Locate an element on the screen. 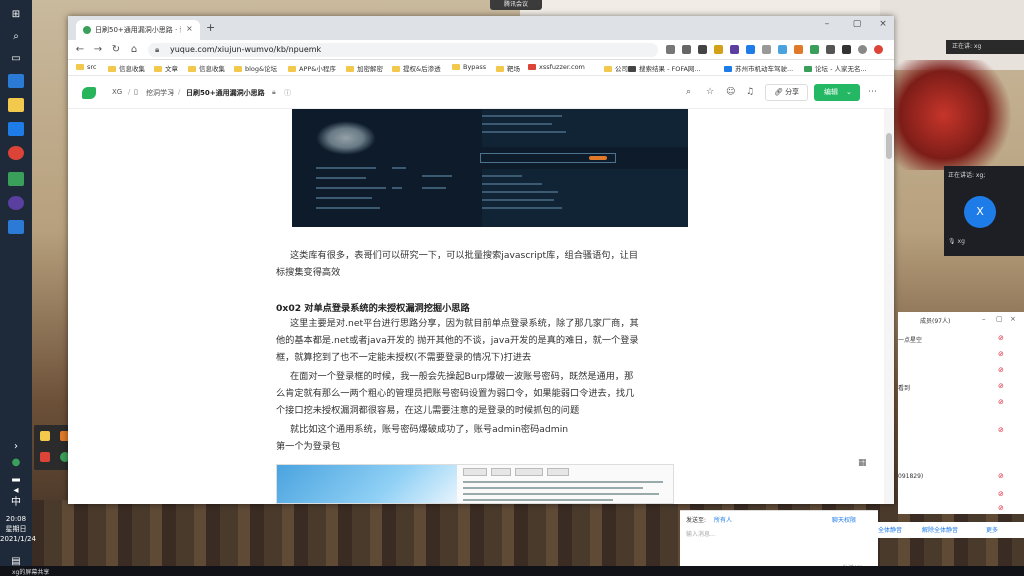 Image resolution: width=1024 pixels, height=576 pixels. close-window-icon: × is located at coordinates (883, 24).